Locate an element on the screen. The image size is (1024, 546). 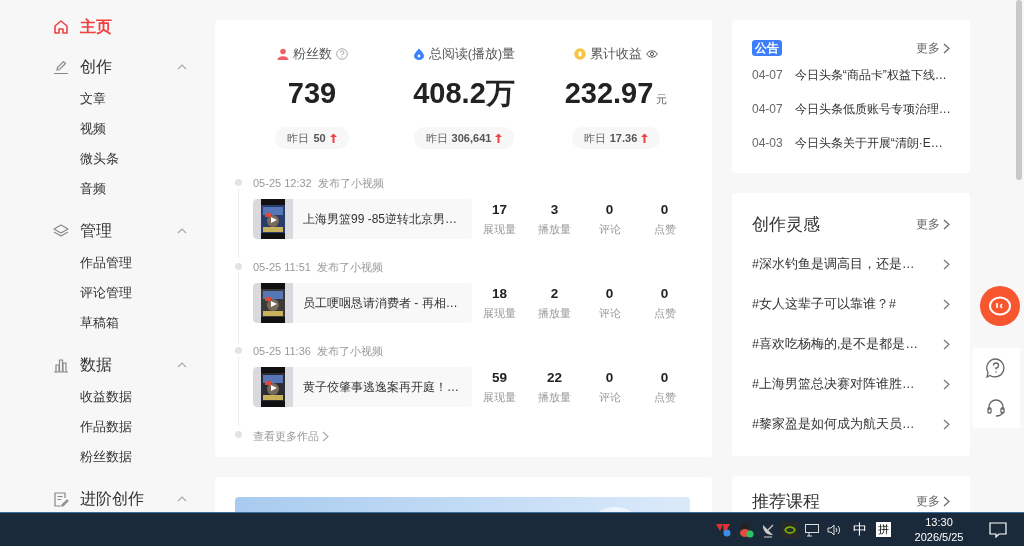
metric-value: 2 is located at coordinates (554, 294).